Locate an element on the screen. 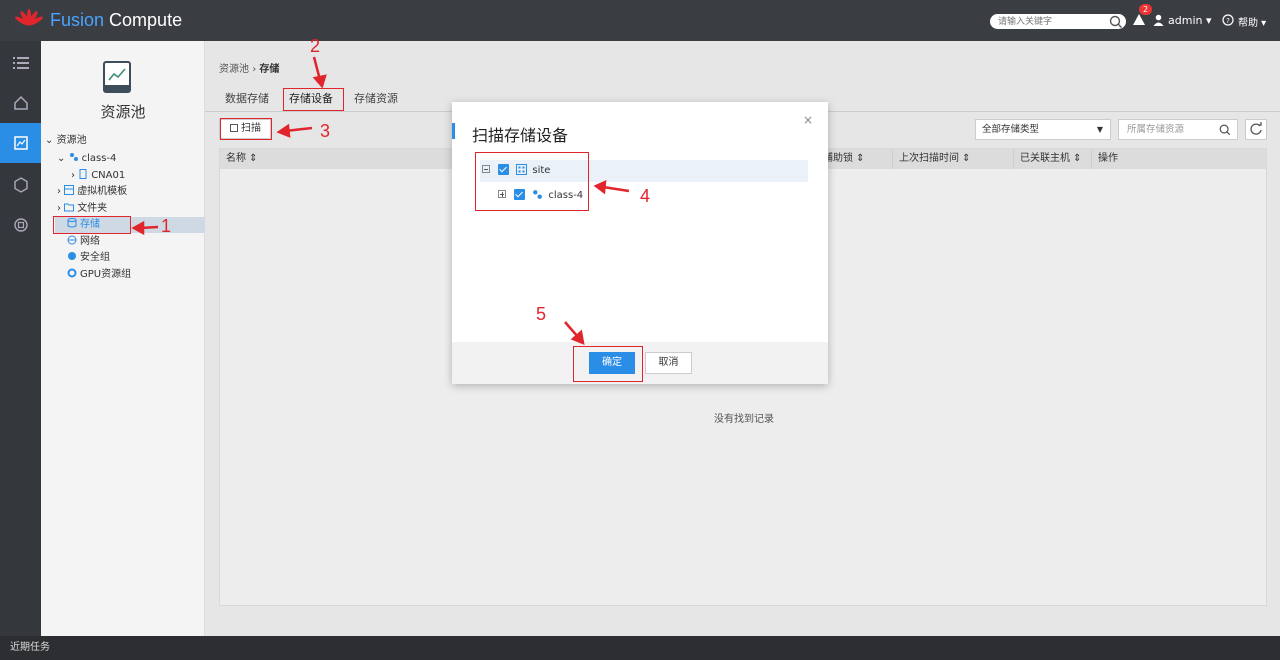 Image resolution: width=1280 pixels, height=660 pixels. panel-title: 资源池 is located at coordinates (123, 112).